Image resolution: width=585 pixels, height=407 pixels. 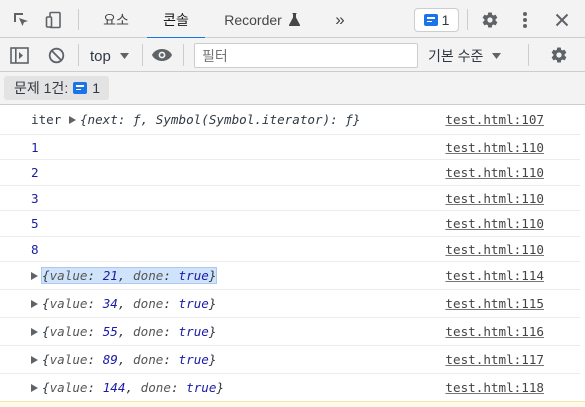 I want to click on log-number: 1, so click(x=35, y=147).